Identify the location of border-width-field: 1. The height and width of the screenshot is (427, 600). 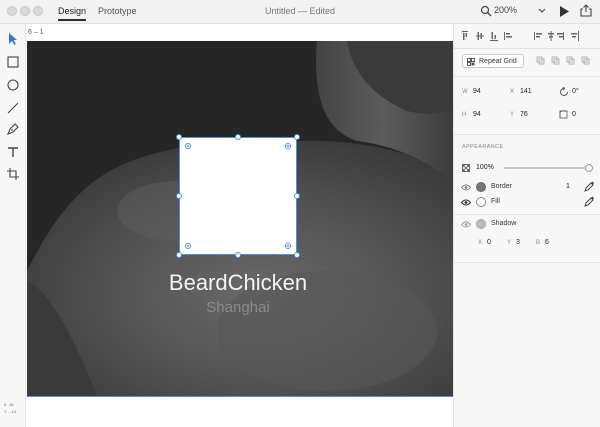
(568, 186).